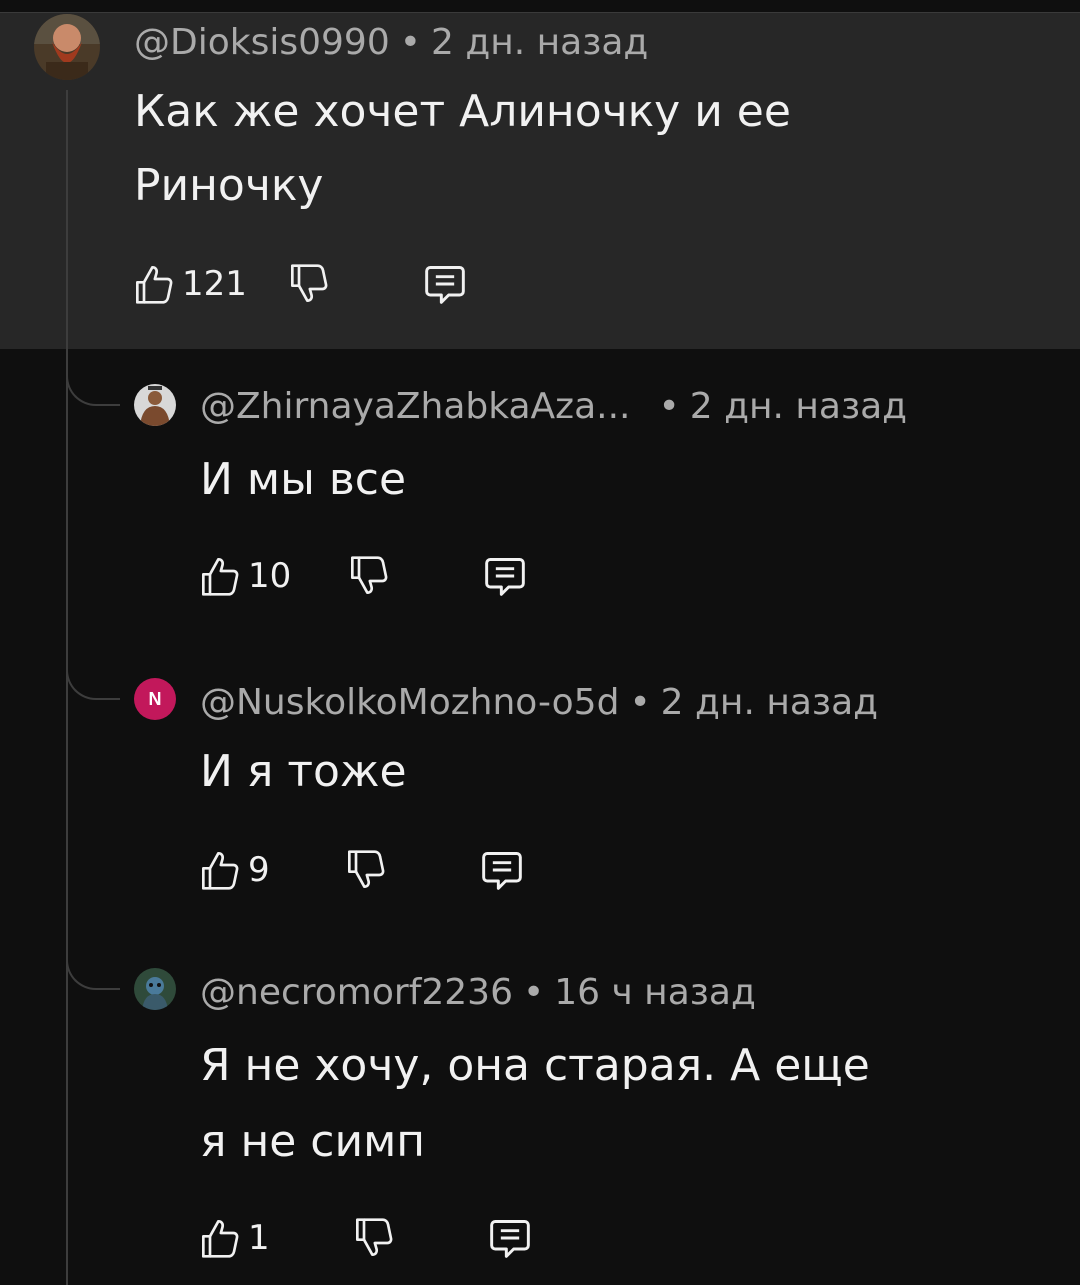 The image size is (1080, 1285). I want to click on avatar-bearded-man-icon, so click(67, 47).